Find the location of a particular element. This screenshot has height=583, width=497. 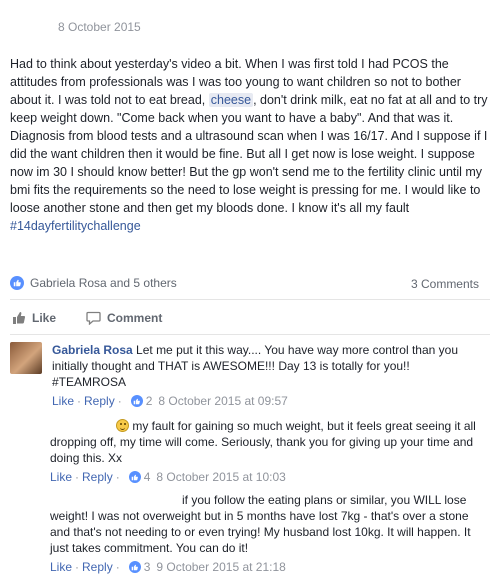

comment-timestamp: 8 October 2015 at 09:57 is located at coordinates (222, 401).